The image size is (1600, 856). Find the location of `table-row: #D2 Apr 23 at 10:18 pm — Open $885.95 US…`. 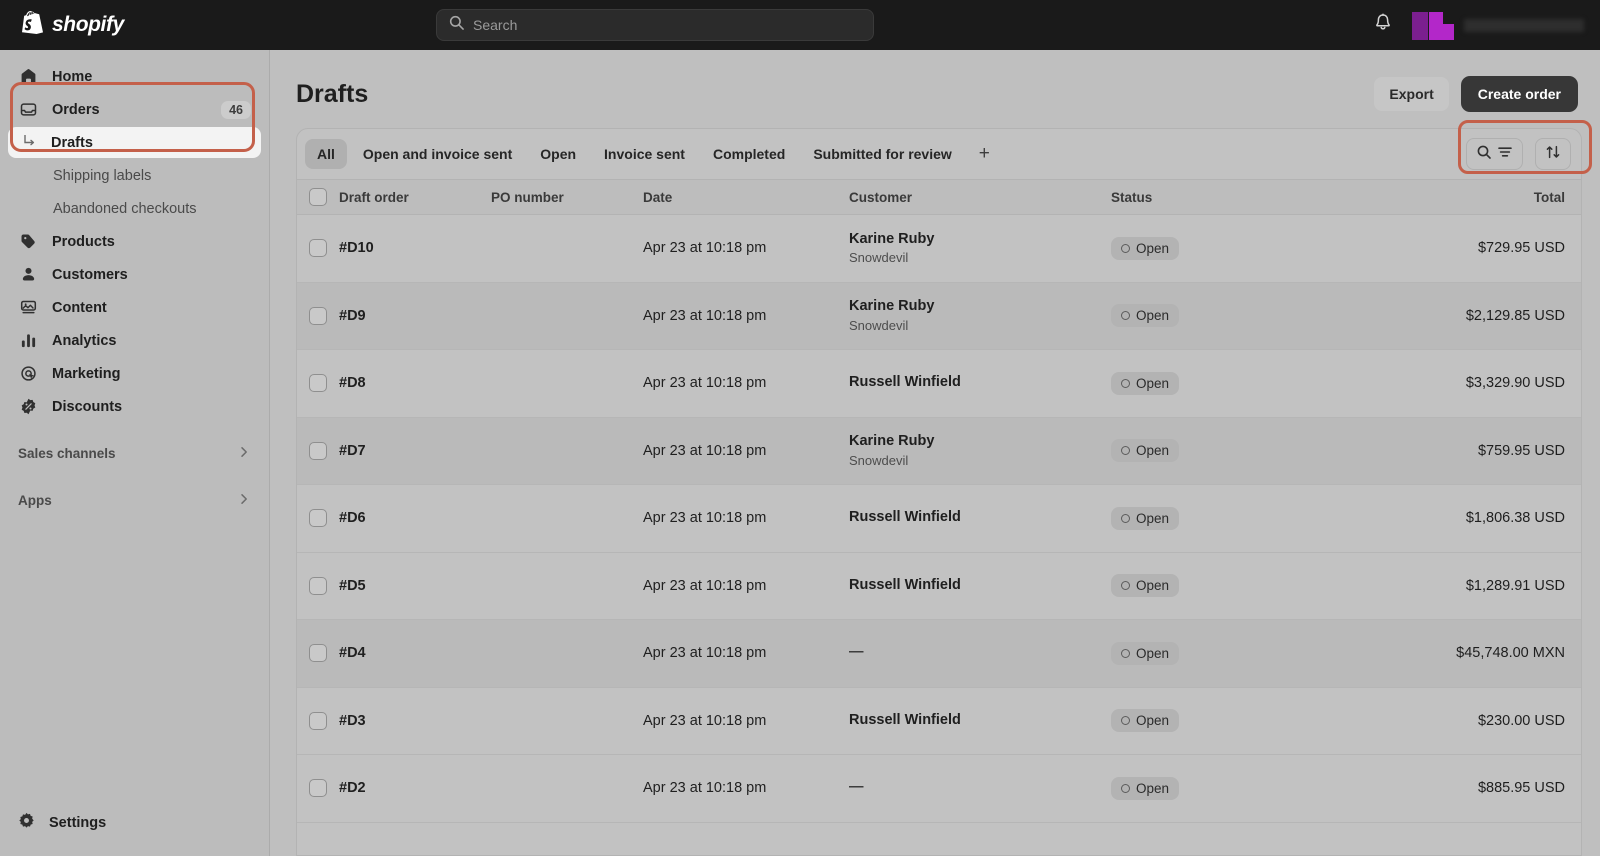

table-row: #D2 Apr 23 at 10:18 pm — Open $885.95 US… is located at coordinates (939, 789).